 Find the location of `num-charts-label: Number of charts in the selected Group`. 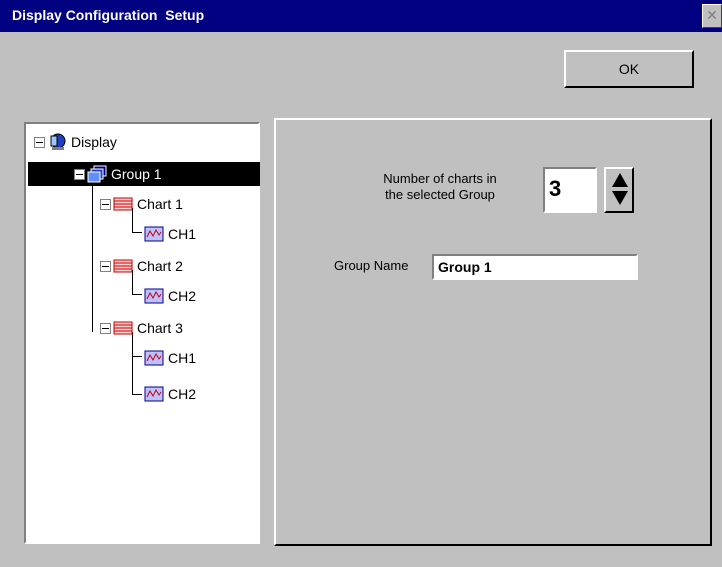

num-charts-label: Number of charts in the selected Group is located at coordinates (440, 187).